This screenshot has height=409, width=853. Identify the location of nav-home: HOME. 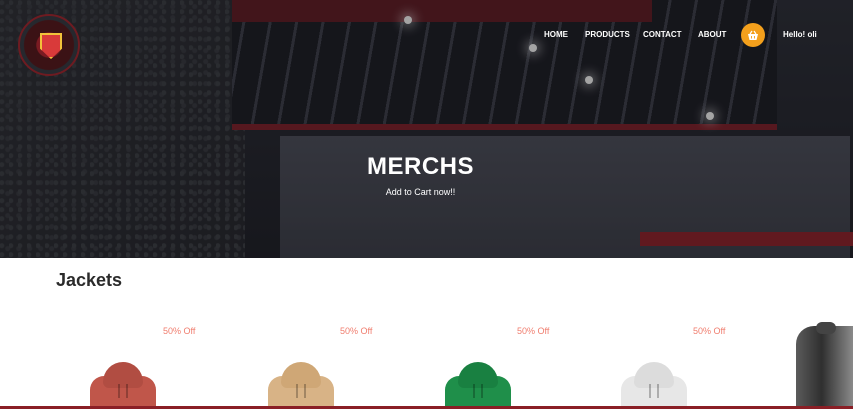
(556, 34).